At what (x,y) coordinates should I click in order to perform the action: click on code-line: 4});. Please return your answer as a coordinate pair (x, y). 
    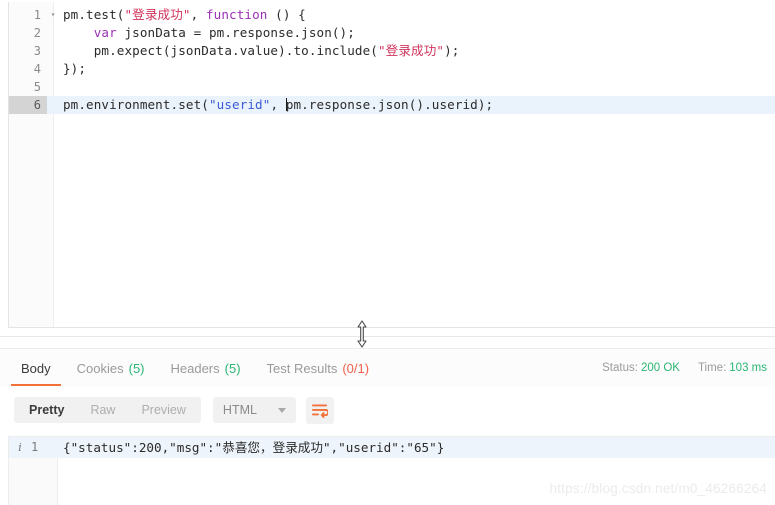
    Looking at the image, I should click on (392, 69).